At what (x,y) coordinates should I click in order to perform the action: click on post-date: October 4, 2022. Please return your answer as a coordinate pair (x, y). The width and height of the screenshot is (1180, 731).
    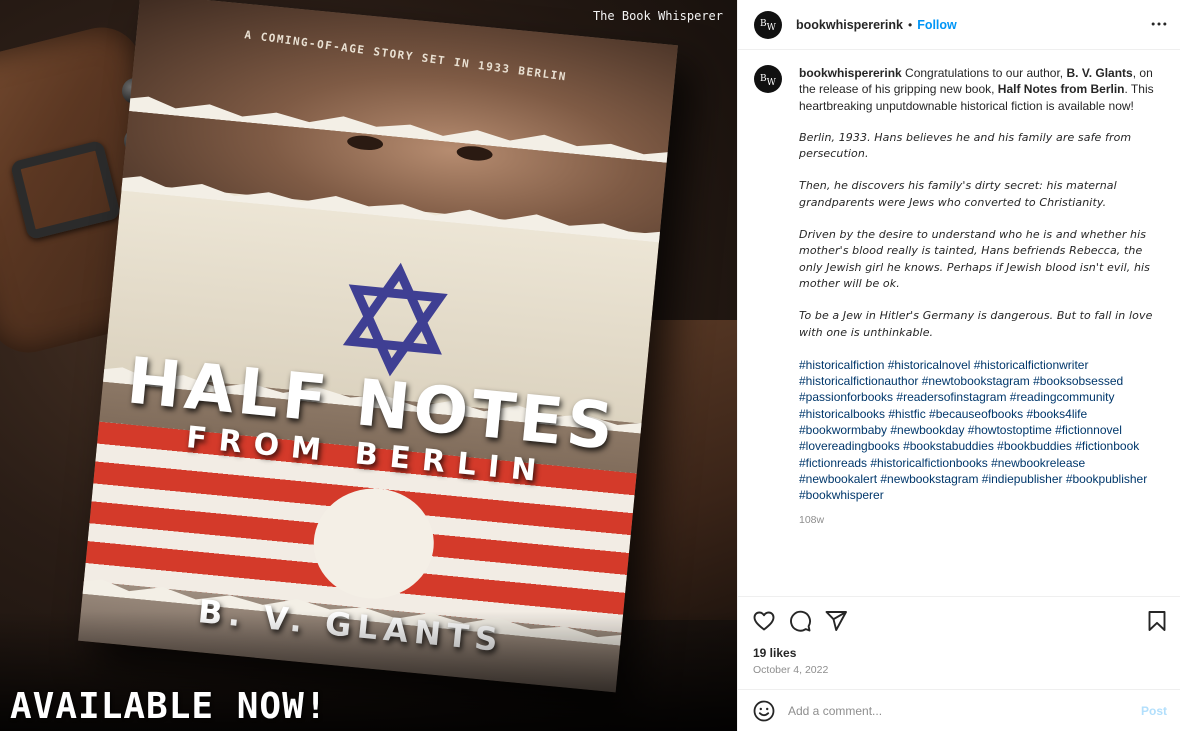
    Looking at the image, I should click on (790, 670).